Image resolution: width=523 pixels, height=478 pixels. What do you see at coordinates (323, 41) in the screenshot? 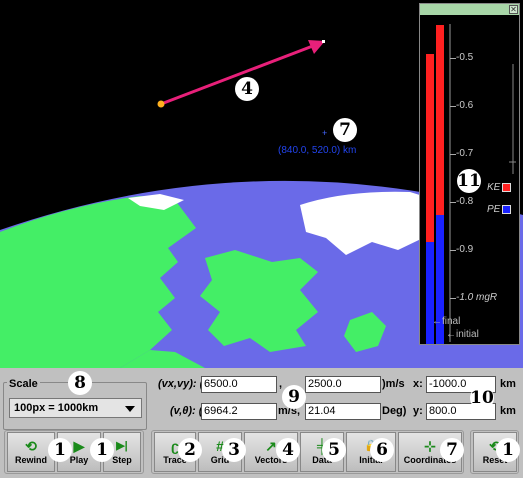
I see `satellite-marker` at bounding box center [323, 41].